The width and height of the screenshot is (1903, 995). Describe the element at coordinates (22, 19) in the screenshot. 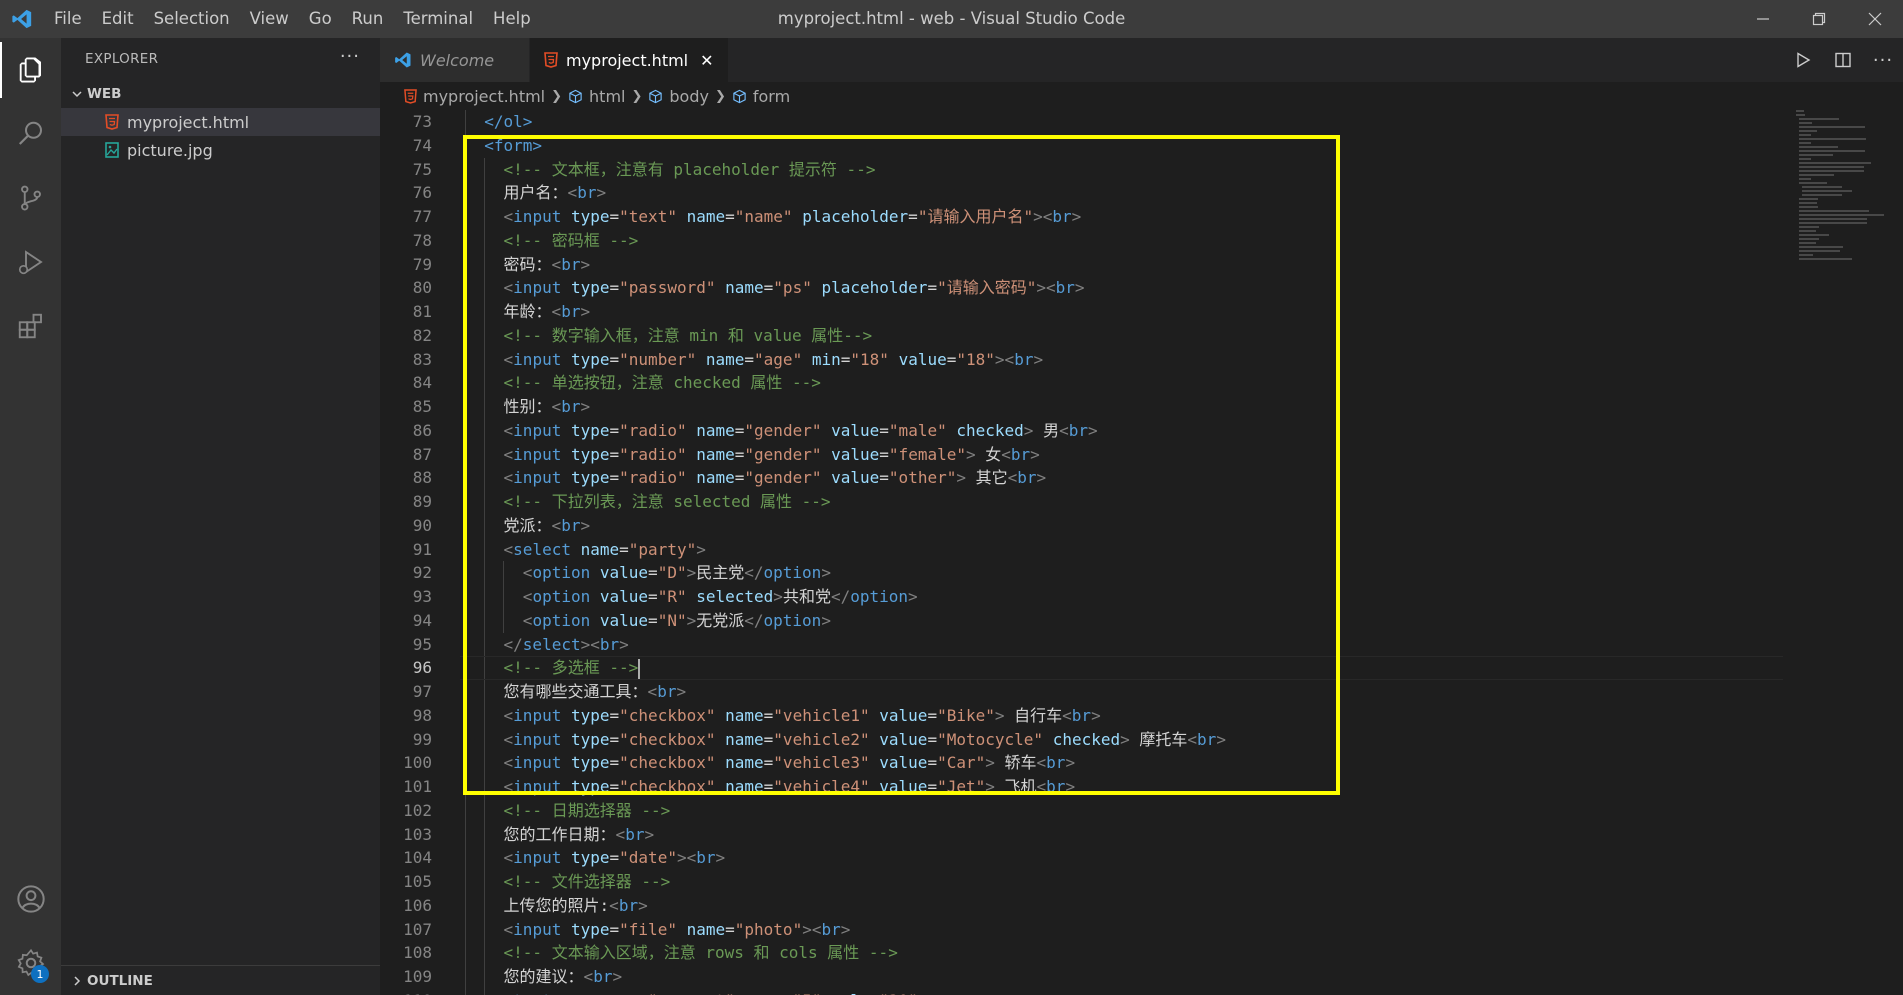

I see `vscode-logo-icon` at that location.